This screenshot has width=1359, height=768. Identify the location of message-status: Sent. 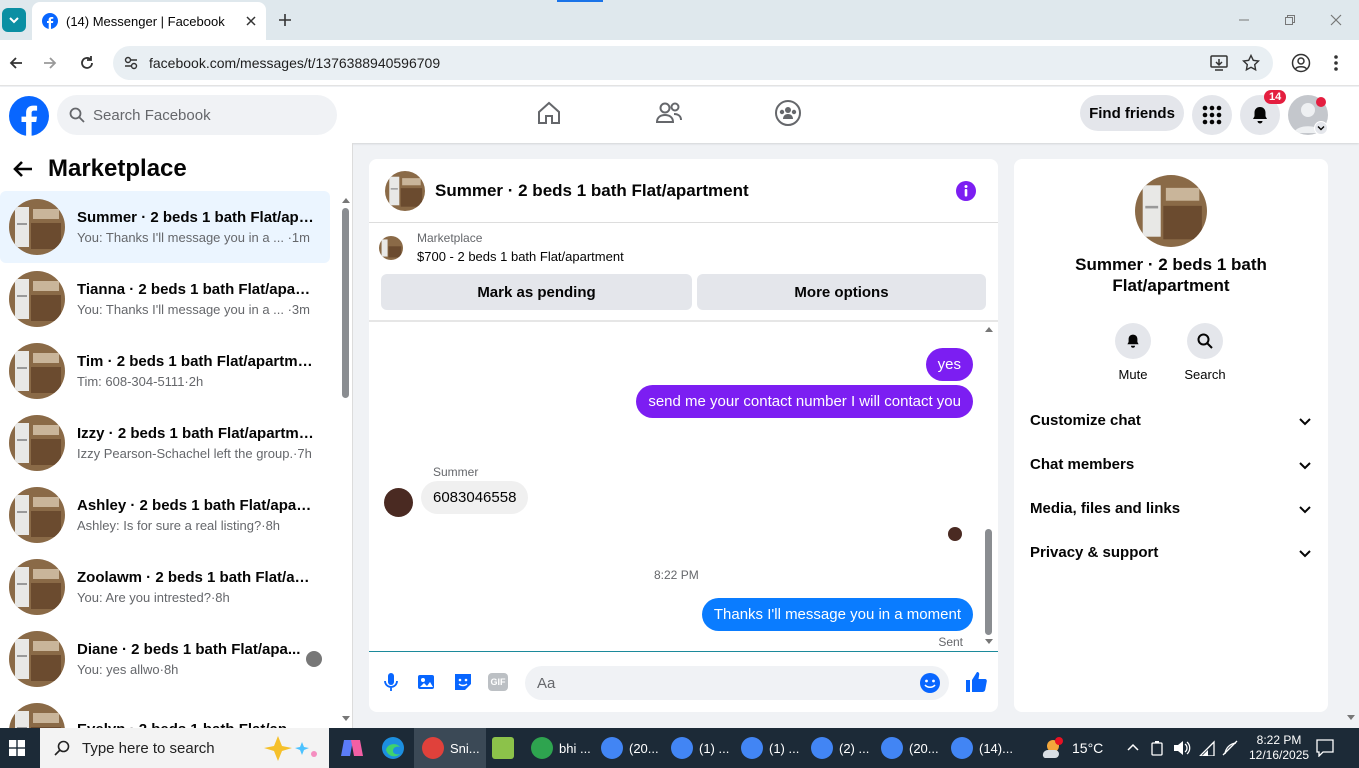
(950, 642).